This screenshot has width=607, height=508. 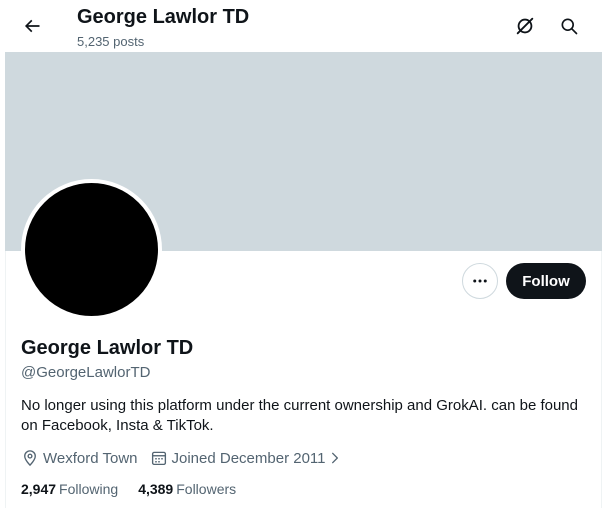 I want to click on location-pin-icon, so click(x=30, y=458).